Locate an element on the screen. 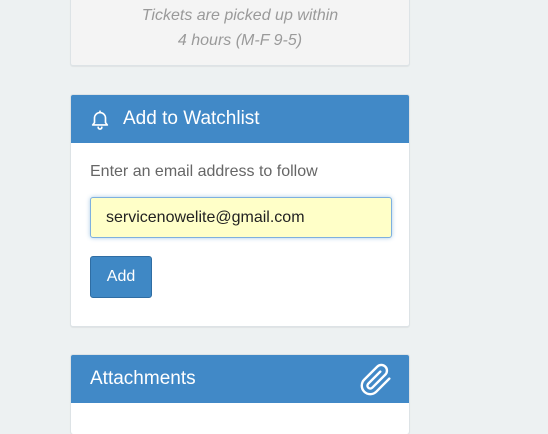  attachments-header: Attachments is located at coordinates (240, 379).